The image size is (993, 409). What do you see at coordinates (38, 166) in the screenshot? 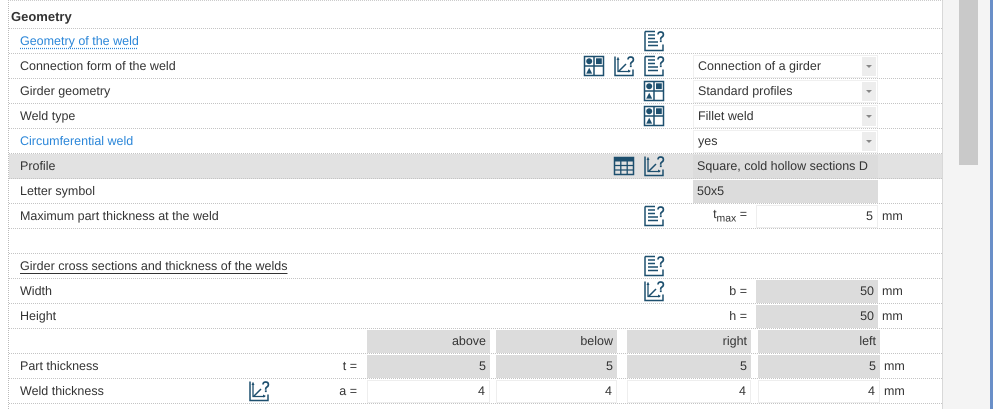
I see `field-label: Profile` at bounding box center [38, 166].